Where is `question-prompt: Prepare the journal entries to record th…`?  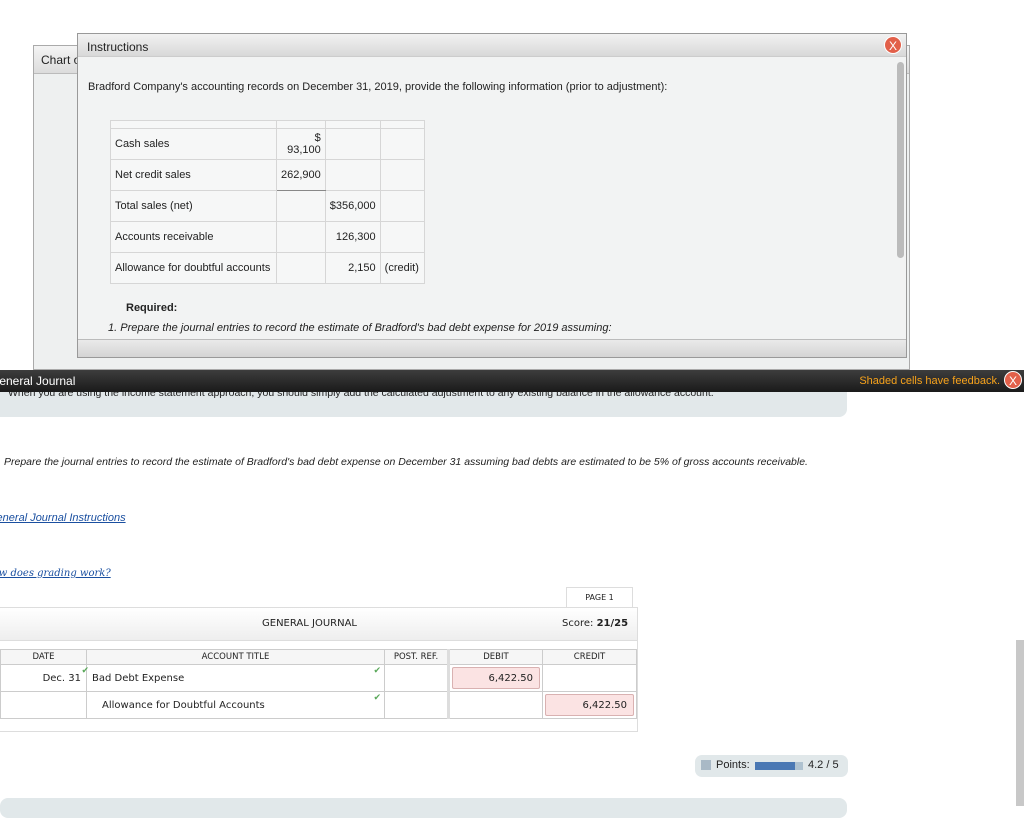 question-prompt: Prepare the journal entries to record th… is located at coordinates (406, 462).